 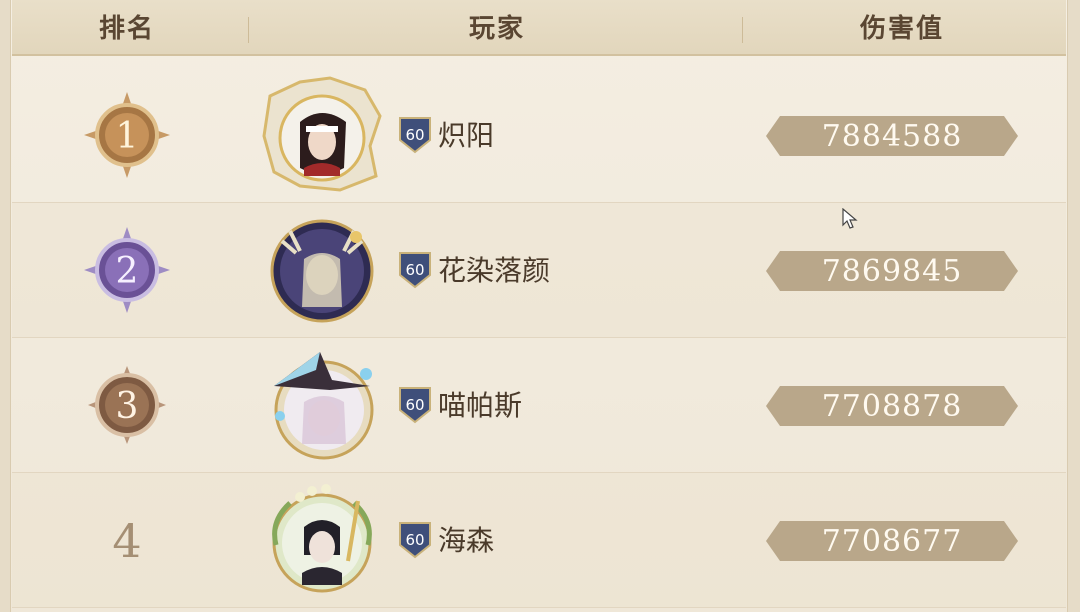 What do you see at coordinates (1073, 306) in the screenshot?
I see `panel-frame-right` at bounding box center [1073, 306].